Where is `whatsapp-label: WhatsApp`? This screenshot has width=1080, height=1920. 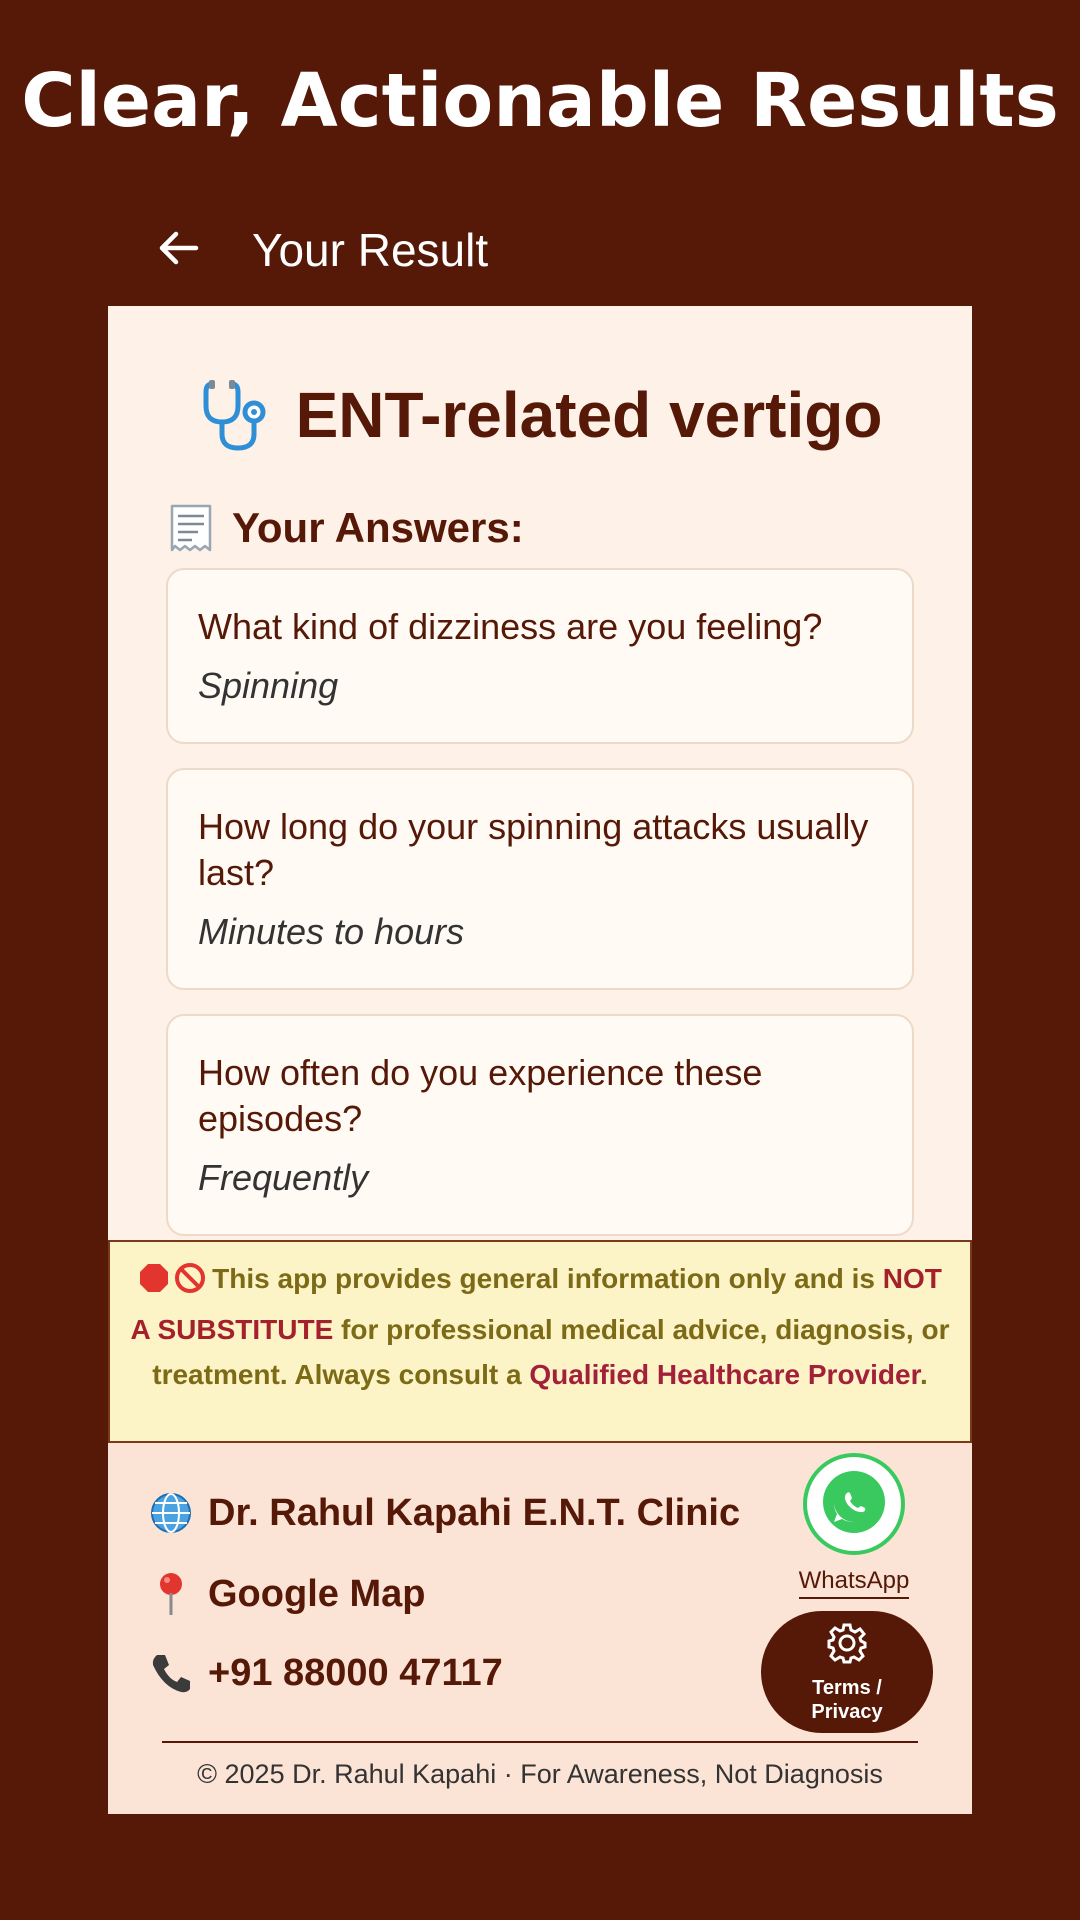 whatsapp-label: WhatsApp is located at coordinates (854, 1583).